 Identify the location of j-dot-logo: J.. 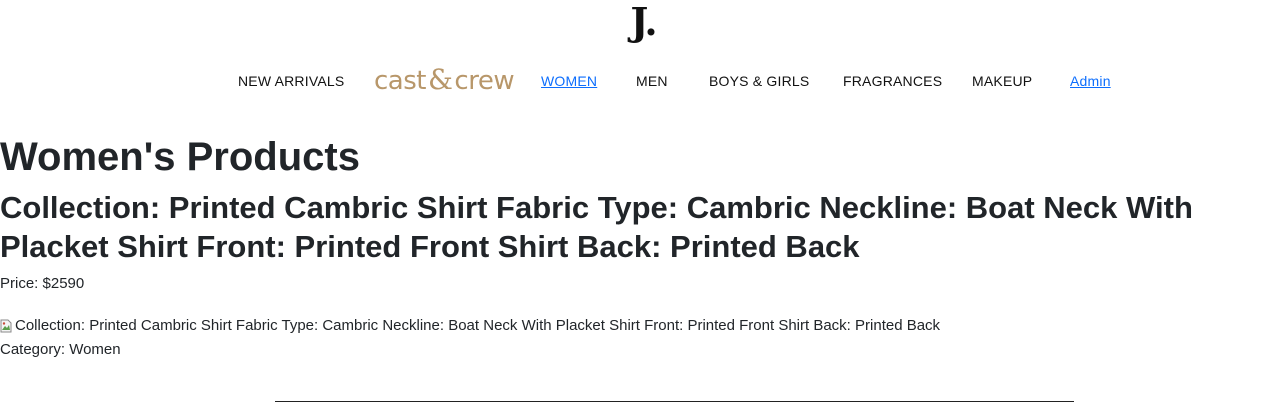
(643, 22).